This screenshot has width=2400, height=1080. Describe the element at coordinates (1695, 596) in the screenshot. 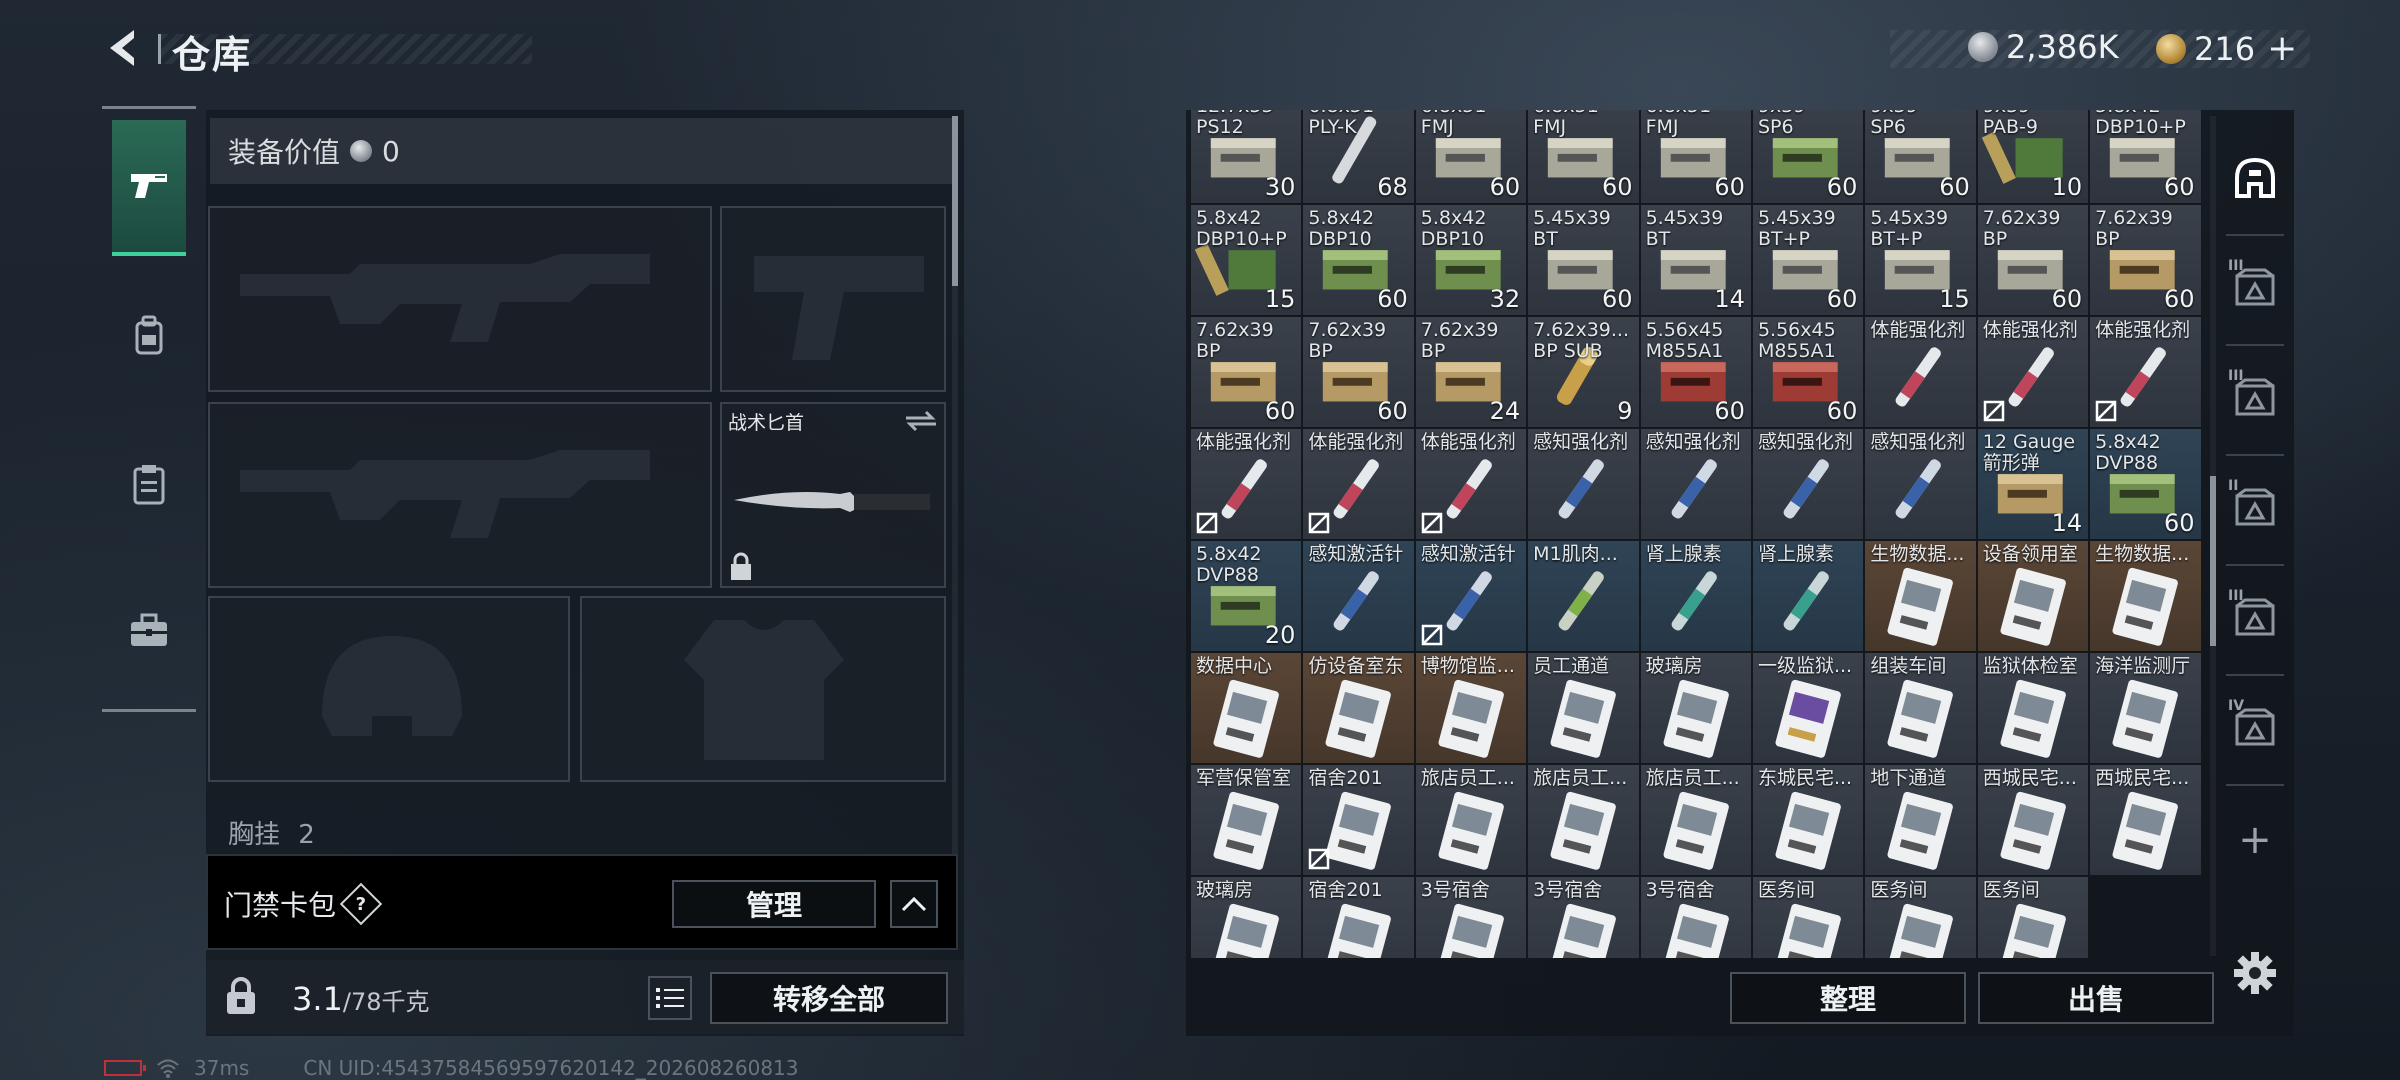

I see `inventory-cell: 肾上腺素` at that location.